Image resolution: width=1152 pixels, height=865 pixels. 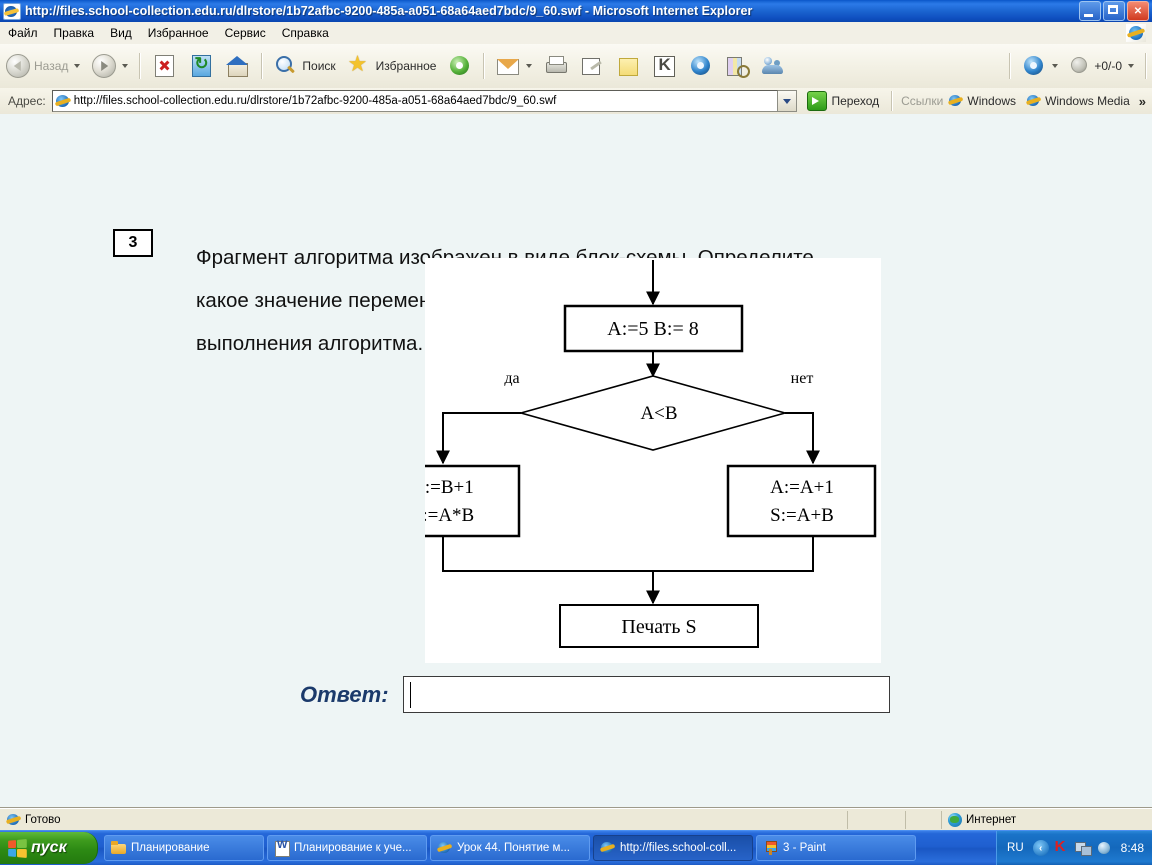 What do you see at coordinates (1132, 848) in the screenshot?
I see `clock: 8:48` at bounding box center [1132, 848].